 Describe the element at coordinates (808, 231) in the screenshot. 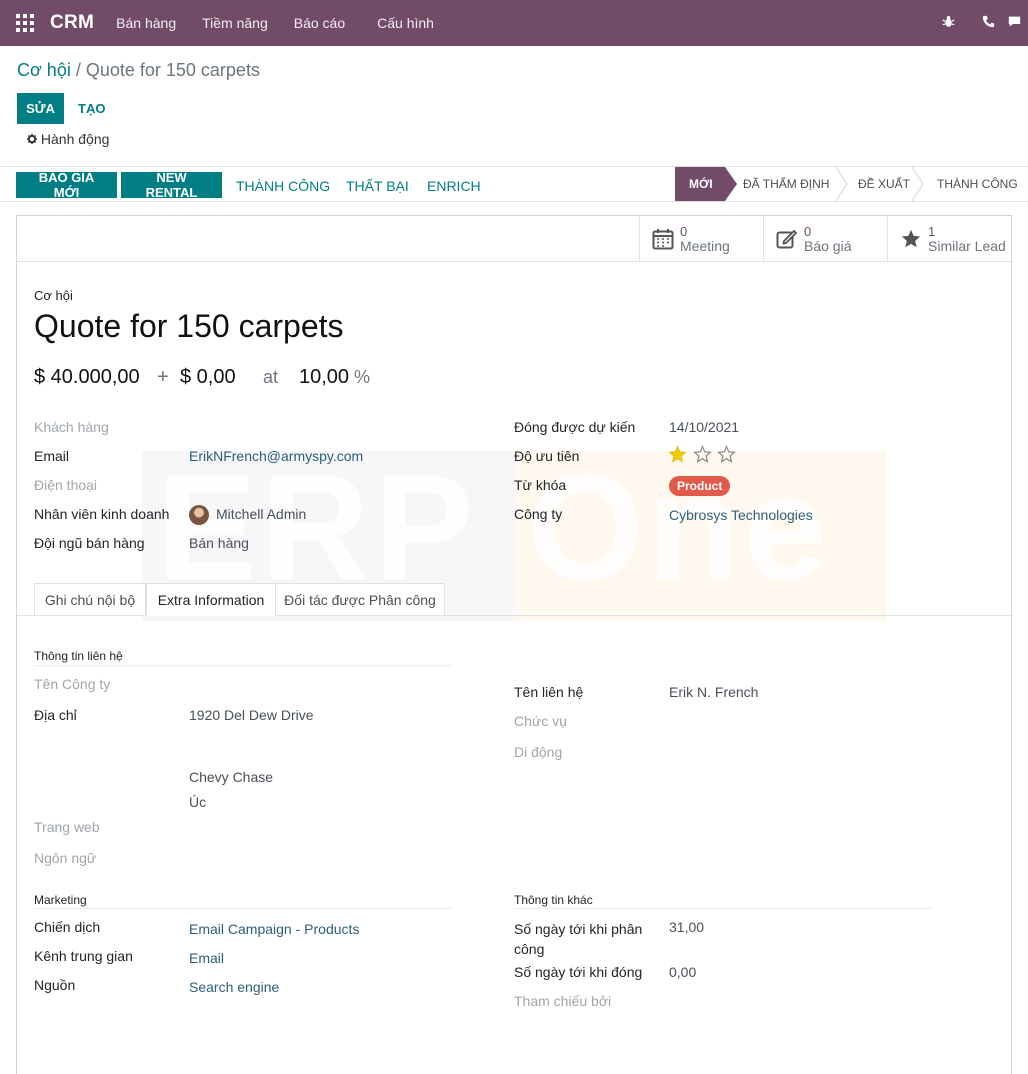

I see `quotation-count: 0` at that location.